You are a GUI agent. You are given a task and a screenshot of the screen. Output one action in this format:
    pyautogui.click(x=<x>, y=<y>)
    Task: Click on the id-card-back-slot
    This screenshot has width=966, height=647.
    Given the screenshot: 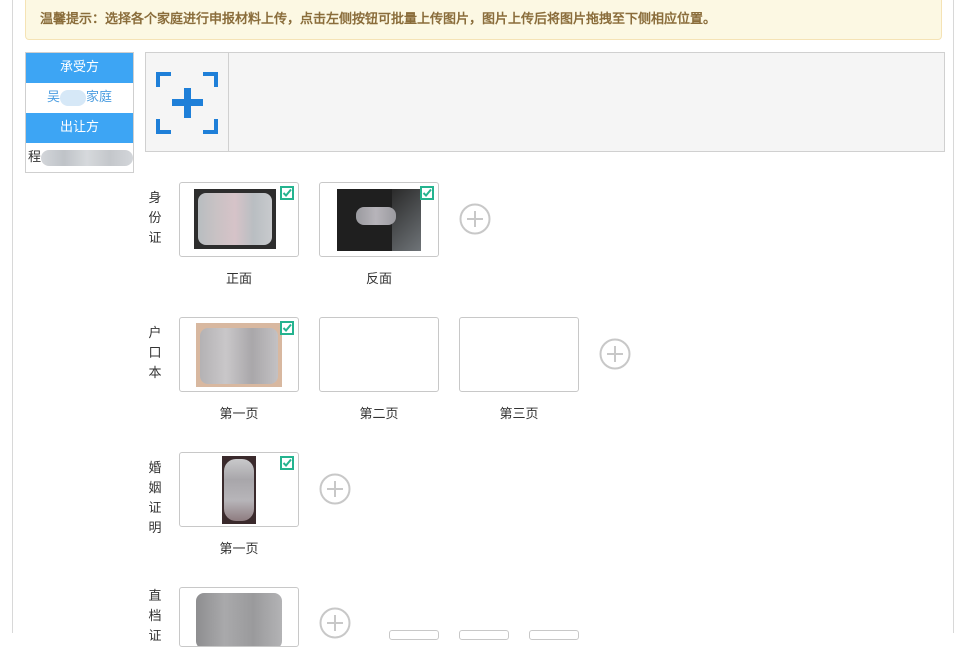 What is the action you would take?
    pyautogui.click(x=379, y=219)
    